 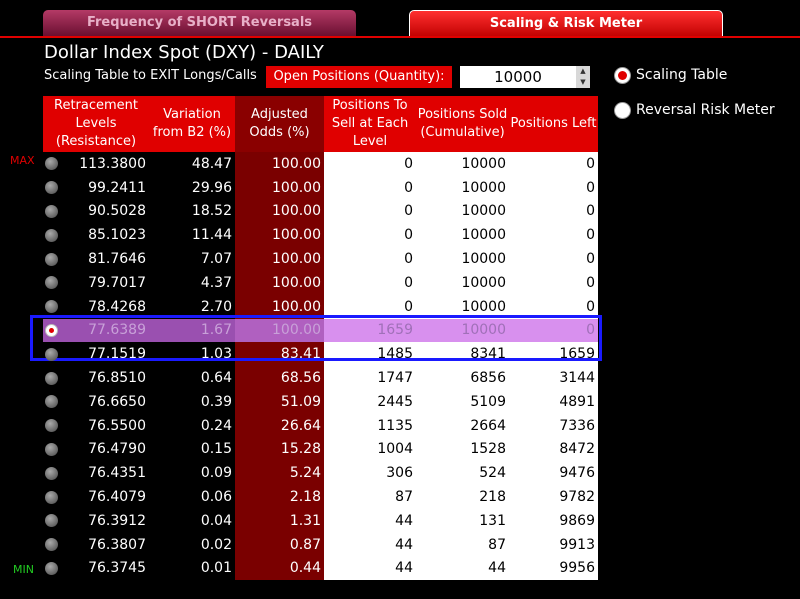 I want to click on table-row: 76.4079 0.06 2.18 87 218 9782, so click(x=320, y=497).